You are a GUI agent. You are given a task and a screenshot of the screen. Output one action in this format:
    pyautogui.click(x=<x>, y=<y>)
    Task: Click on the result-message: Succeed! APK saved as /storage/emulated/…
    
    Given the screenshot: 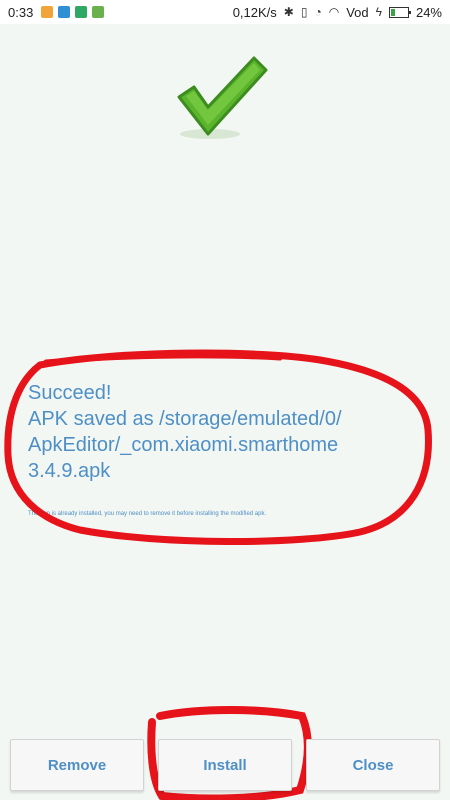 What is the action you would take?
    pyautogui.click(x=233, y=432)
    